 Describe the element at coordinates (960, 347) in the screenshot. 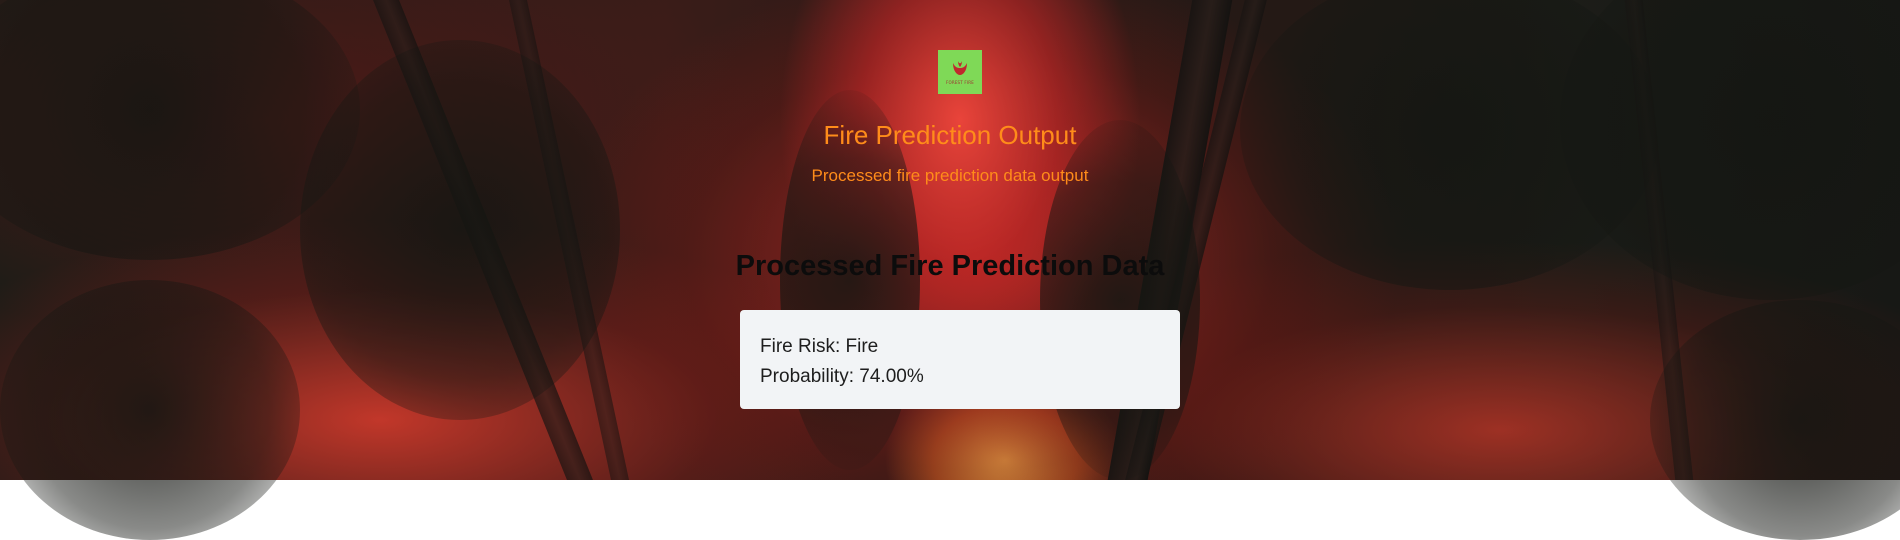

I see `fire-risk-row: Fire Risk: Fire` at that location.